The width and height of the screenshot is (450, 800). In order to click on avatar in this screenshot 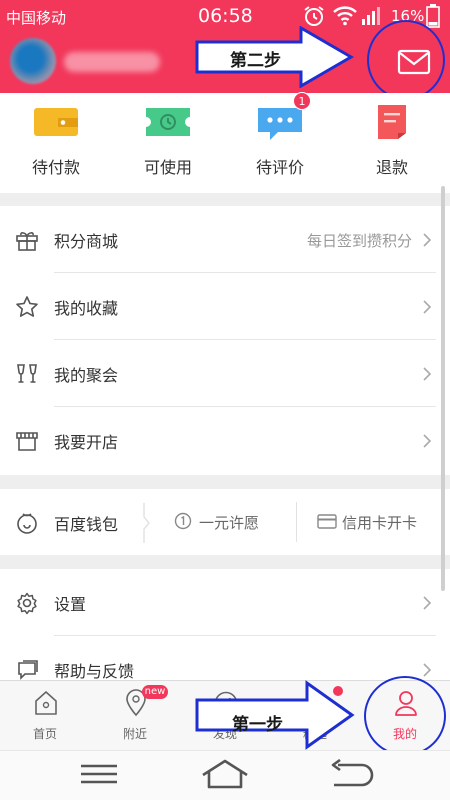, I will do `click(33, 61)`.